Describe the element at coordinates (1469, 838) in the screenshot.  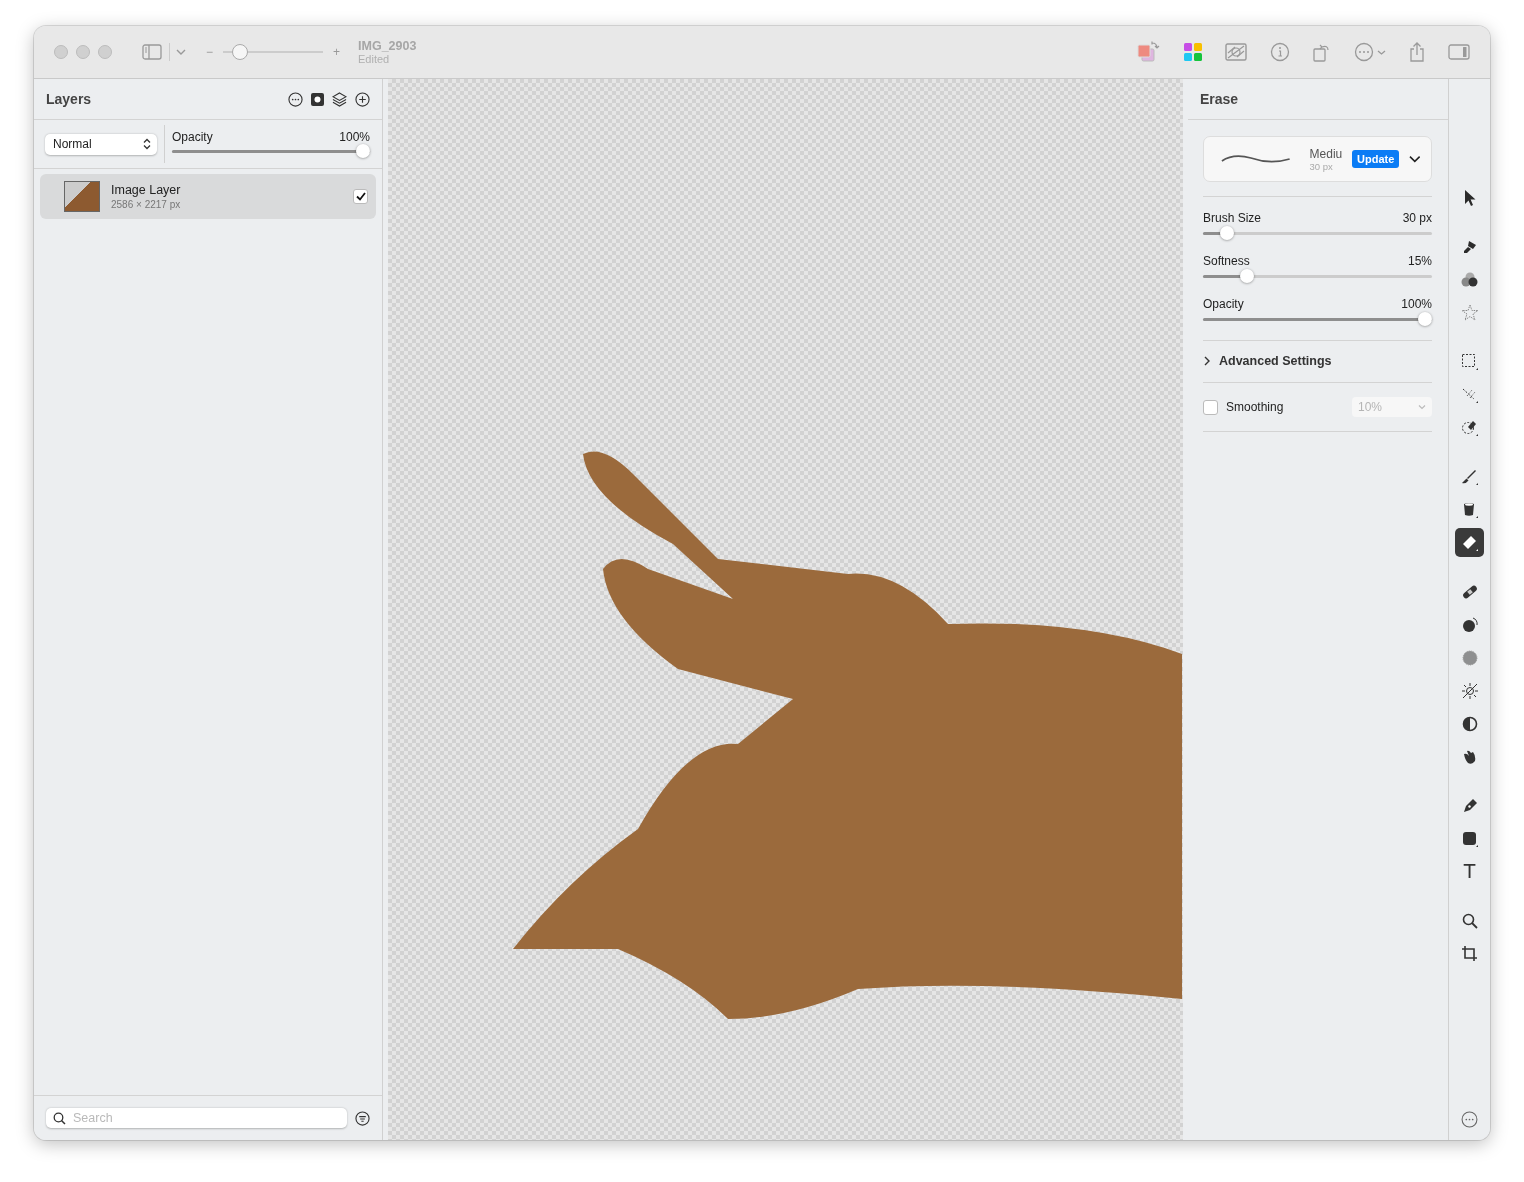
I see `rounded-square-icon` at that location.